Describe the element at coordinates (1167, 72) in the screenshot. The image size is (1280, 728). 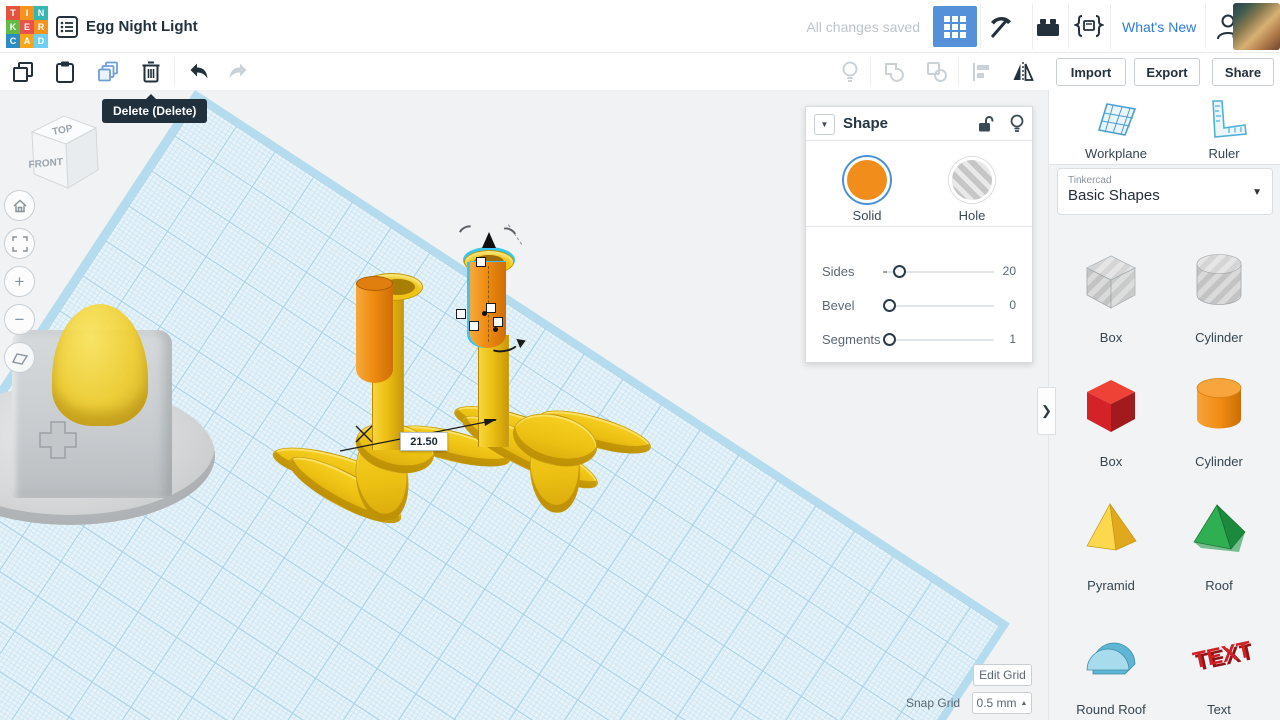
I see `export-button: Export` at that location.